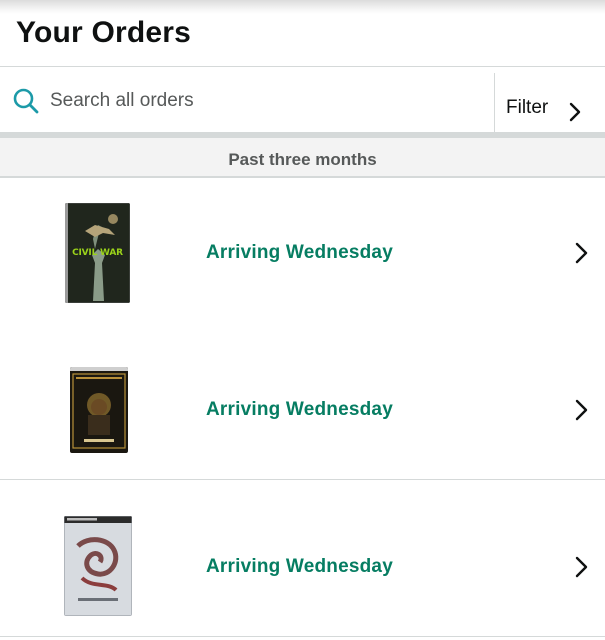 The image size is (605, 640). I want to click on section-label: Past three months, so click(302, 159).